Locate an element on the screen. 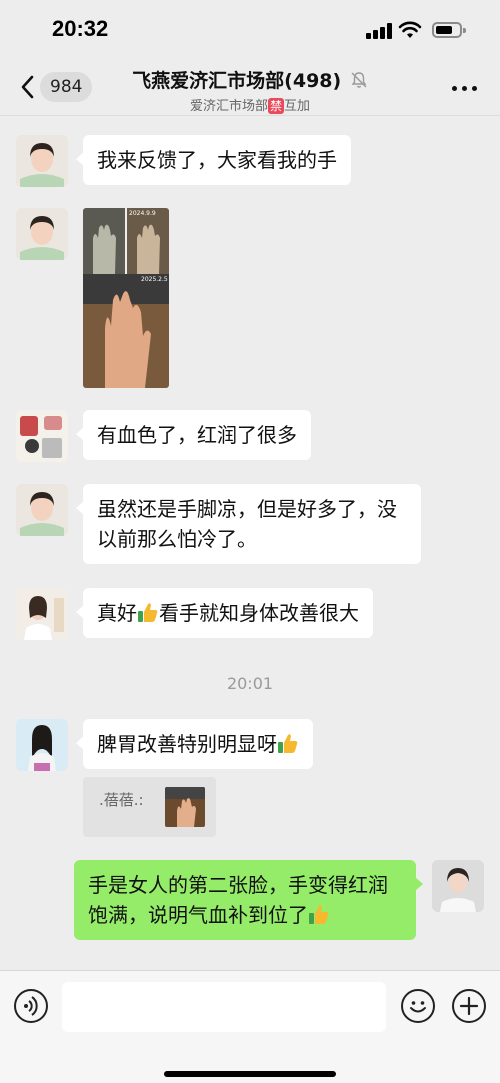 The image size is (500, 1083). chat-title-text: 飞燕爱济汇市场部(498) is located at coordinates (237, 81).